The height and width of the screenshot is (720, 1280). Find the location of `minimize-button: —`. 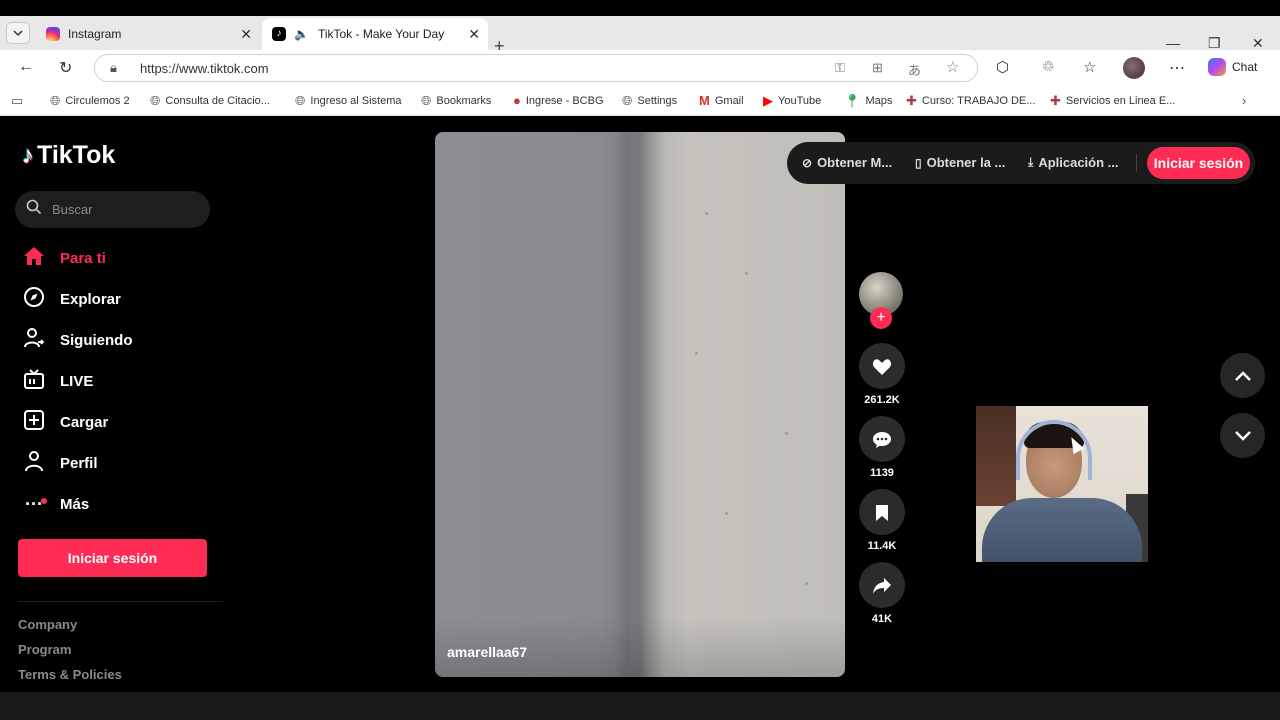

minimize-button: — is located at coordinates (1173, 43).